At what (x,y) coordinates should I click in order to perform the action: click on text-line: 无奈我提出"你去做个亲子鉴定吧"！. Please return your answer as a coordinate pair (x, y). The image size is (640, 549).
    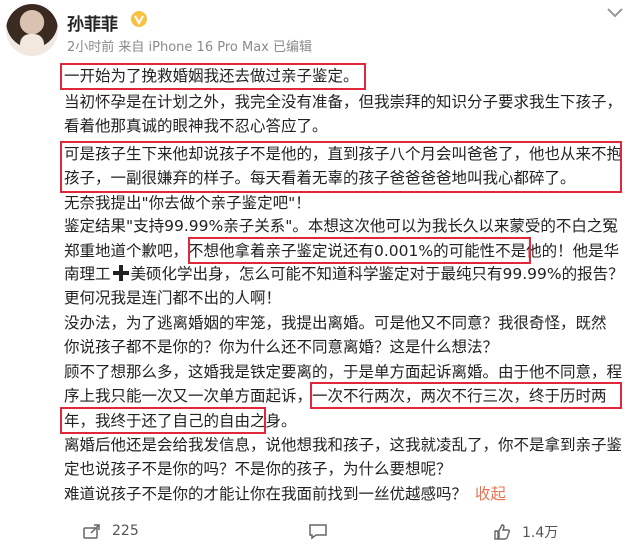
    Looking at the image, I should click on (187, 203).